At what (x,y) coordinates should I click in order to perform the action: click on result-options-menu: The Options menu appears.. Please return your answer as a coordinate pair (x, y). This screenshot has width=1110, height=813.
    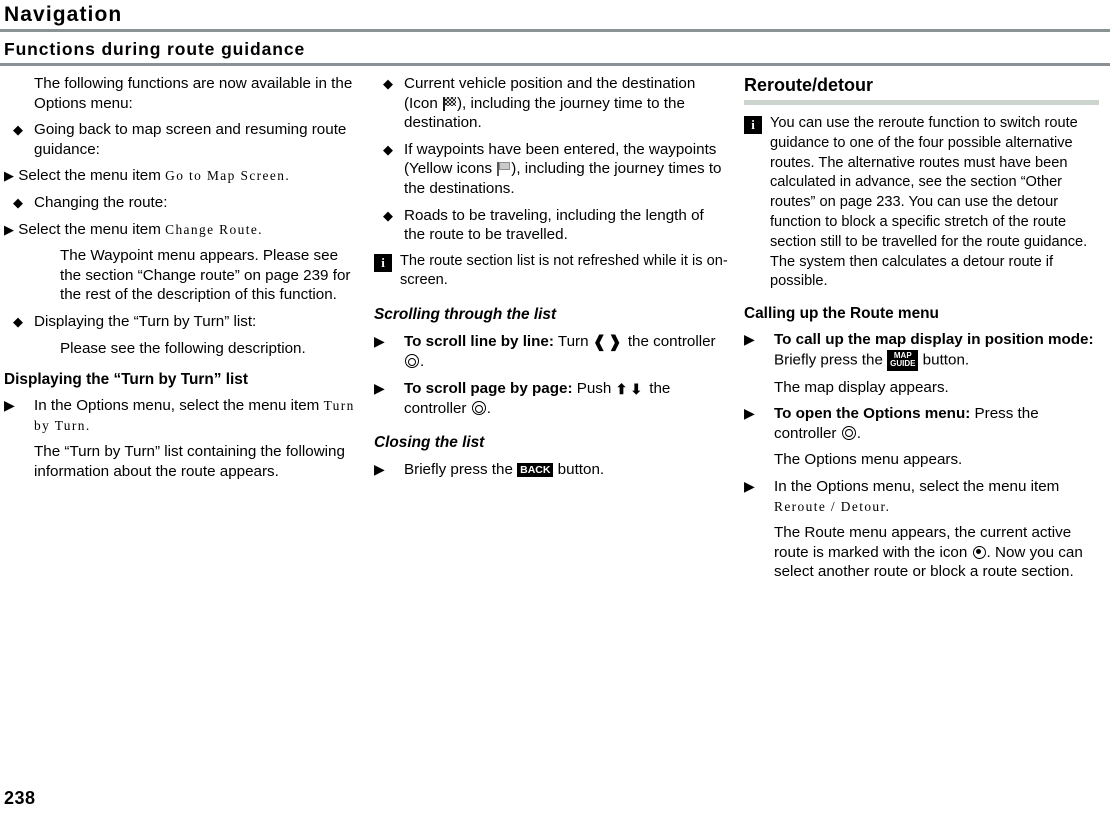
    Looking at the image, I should click on (868, 460).